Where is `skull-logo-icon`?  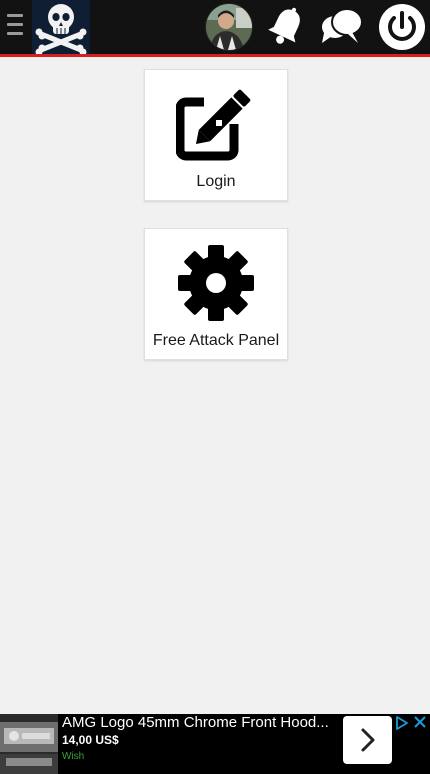
skull-logo-icon is located at coordinates (61, 27).